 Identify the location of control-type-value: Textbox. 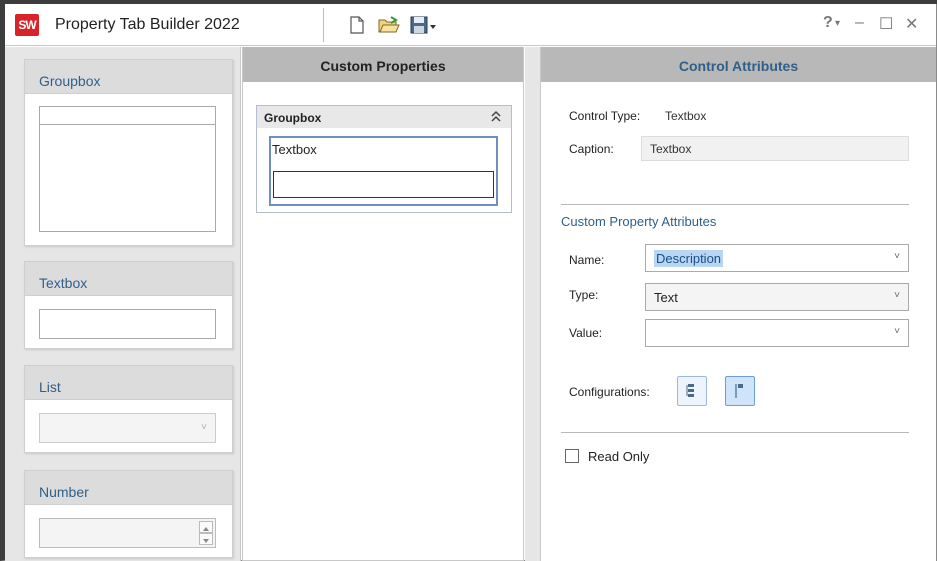
(686, 116).